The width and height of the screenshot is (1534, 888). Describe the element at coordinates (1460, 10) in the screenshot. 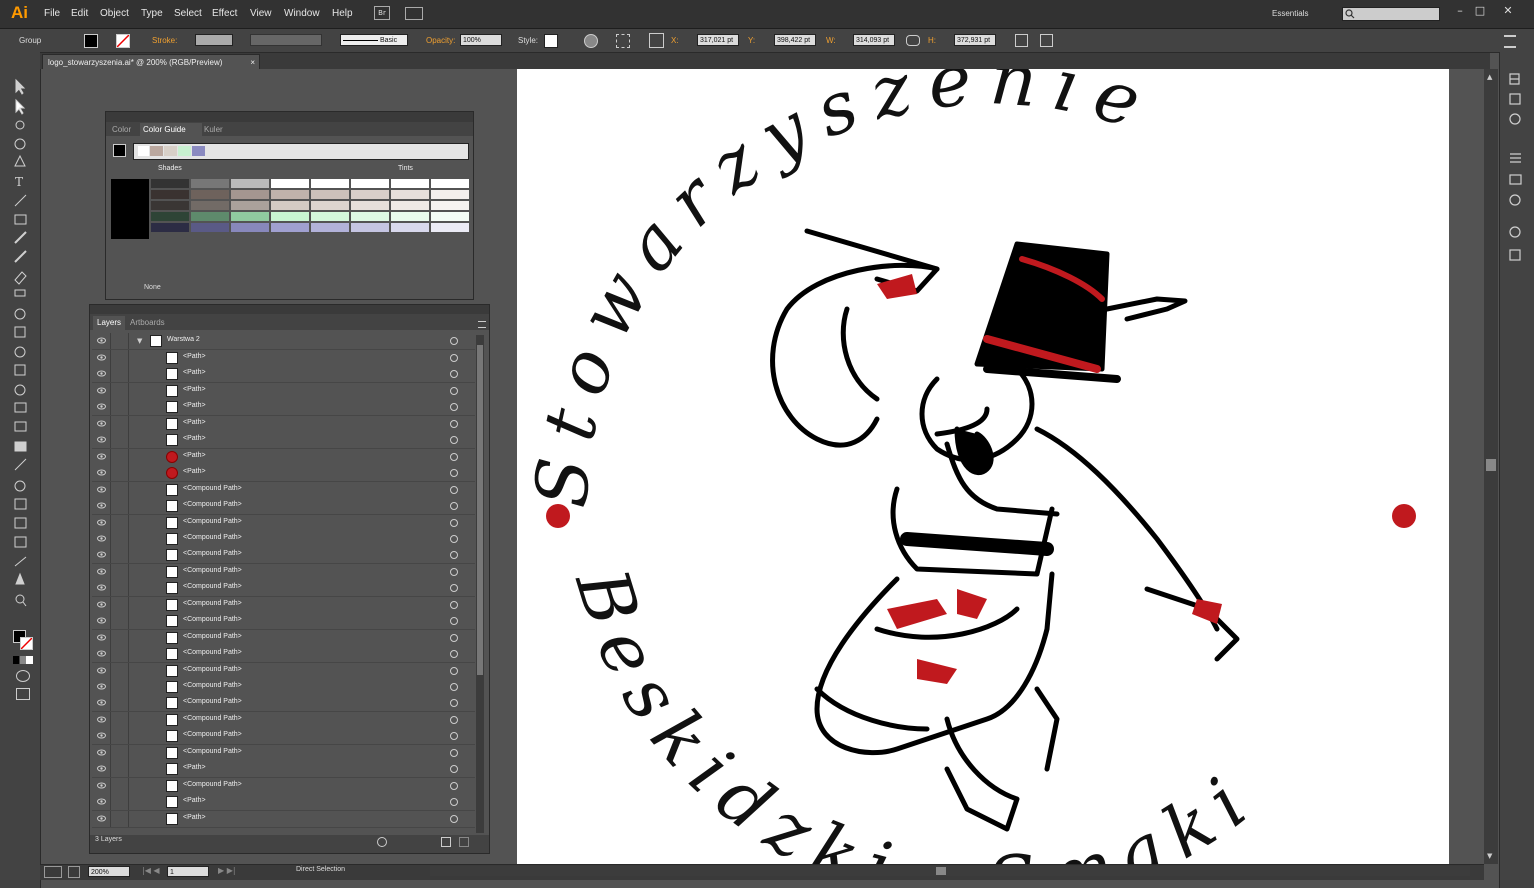

I see `minimize-button: –` at that location.